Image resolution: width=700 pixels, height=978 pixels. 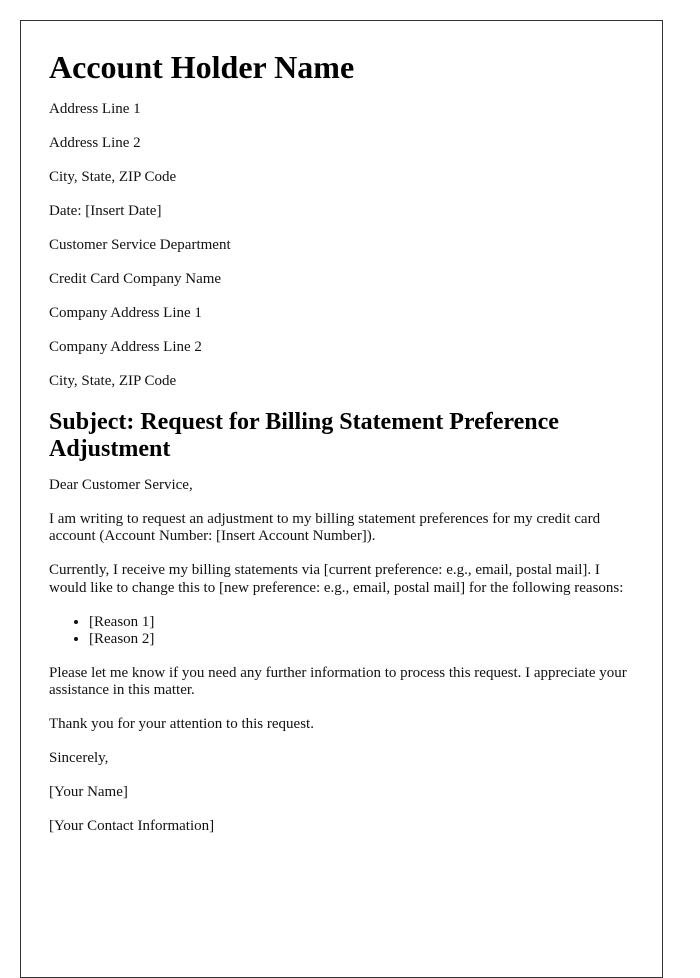 What do you see at coordinates (88, 792) in the screenshot?
I see `signature-name: [Your Name]` at bounding box center [88, 792].